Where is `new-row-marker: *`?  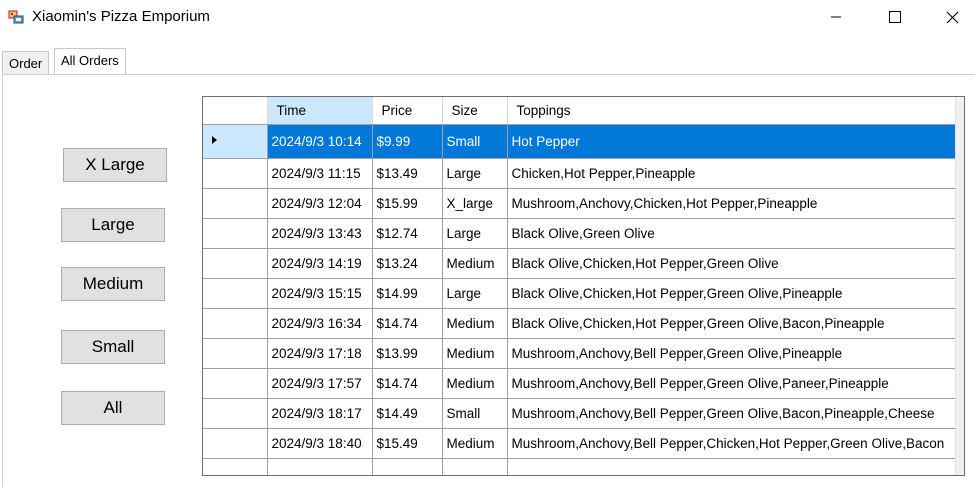
new-row-marker: * is located at coordinates (235, 466).